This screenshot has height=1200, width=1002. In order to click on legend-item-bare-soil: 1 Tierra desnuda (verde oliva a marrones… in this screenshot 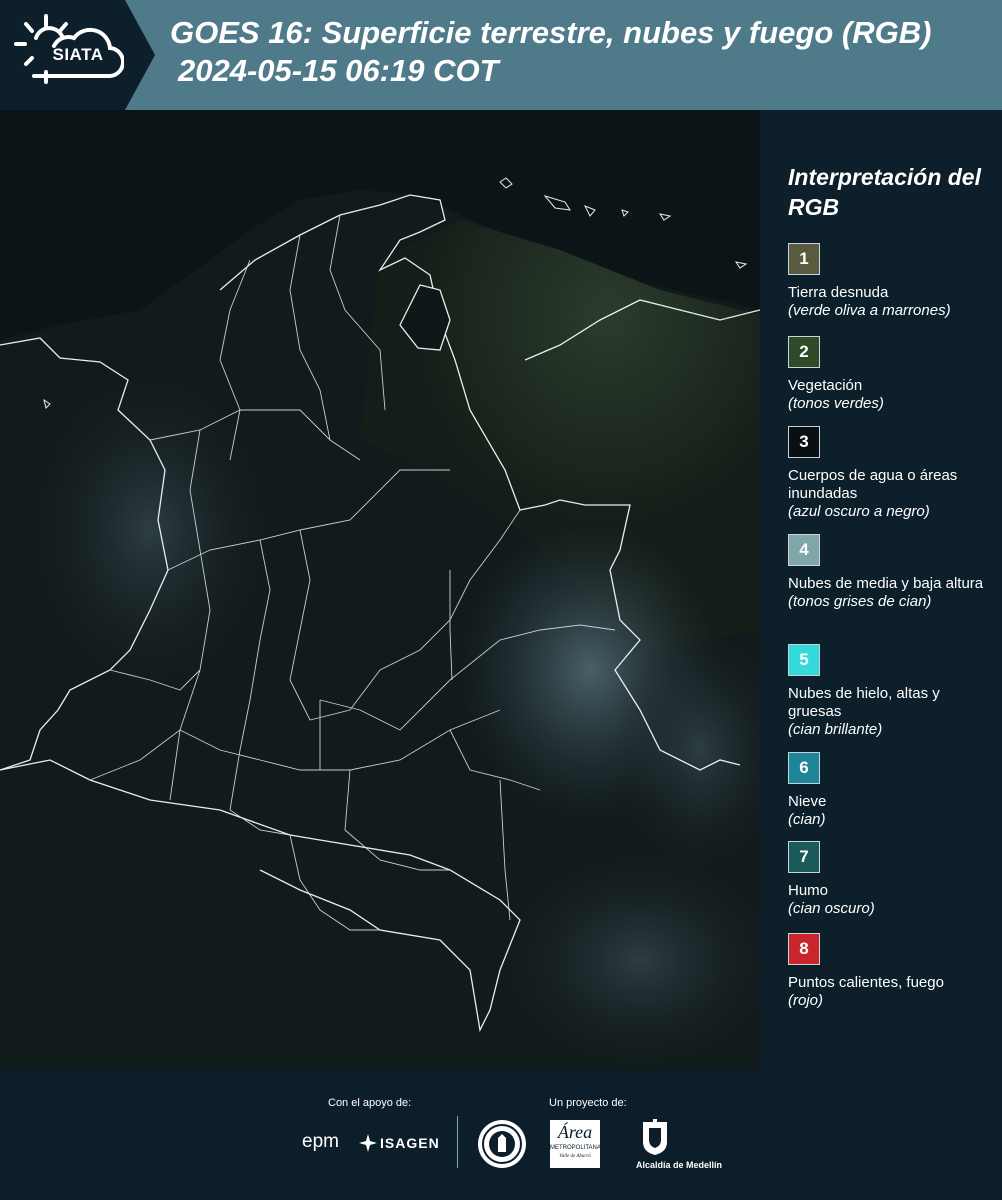, I will do `click(890, 281)`.